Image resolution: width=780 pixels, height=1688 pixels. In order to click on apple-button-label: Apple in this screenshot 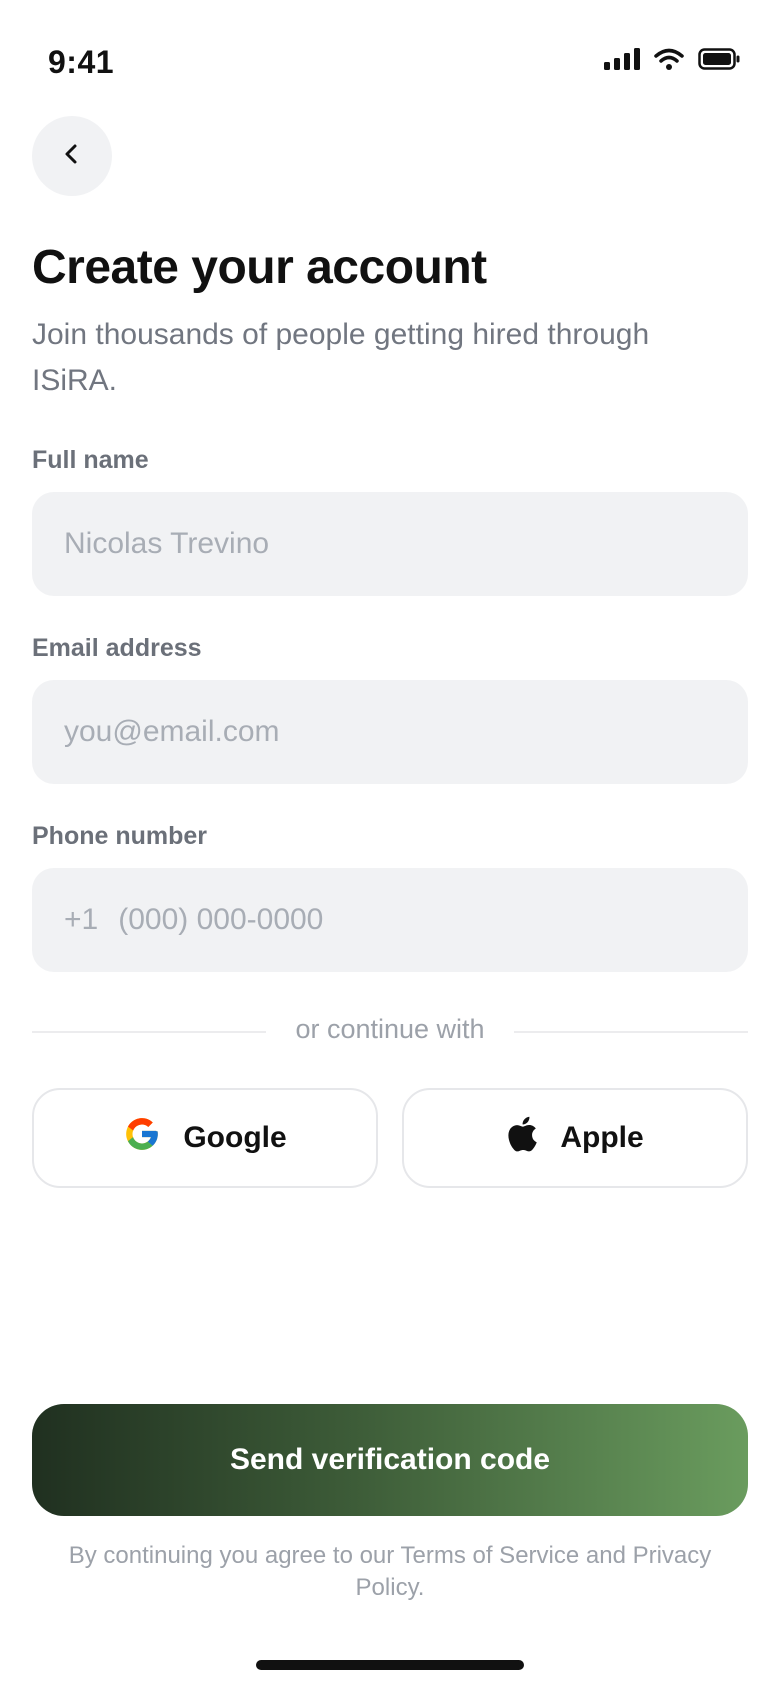, I will do `click(602, 1137)`.